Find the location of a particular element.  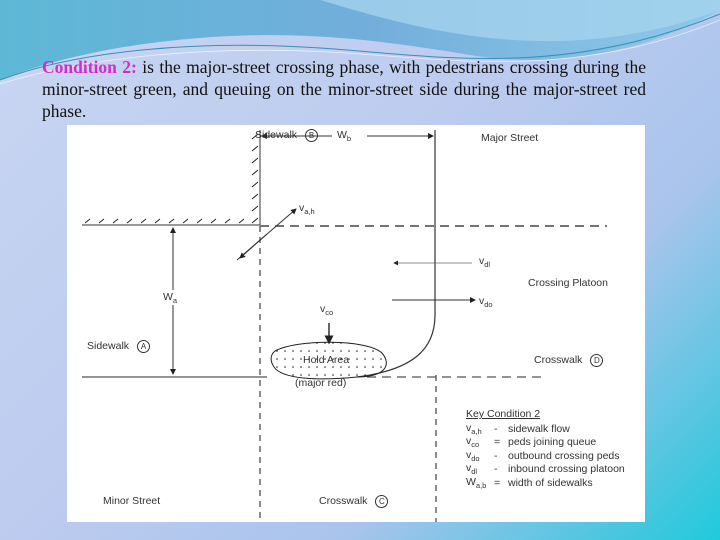

key-description: outbound crossing peds is located at coordinates (564, 455).